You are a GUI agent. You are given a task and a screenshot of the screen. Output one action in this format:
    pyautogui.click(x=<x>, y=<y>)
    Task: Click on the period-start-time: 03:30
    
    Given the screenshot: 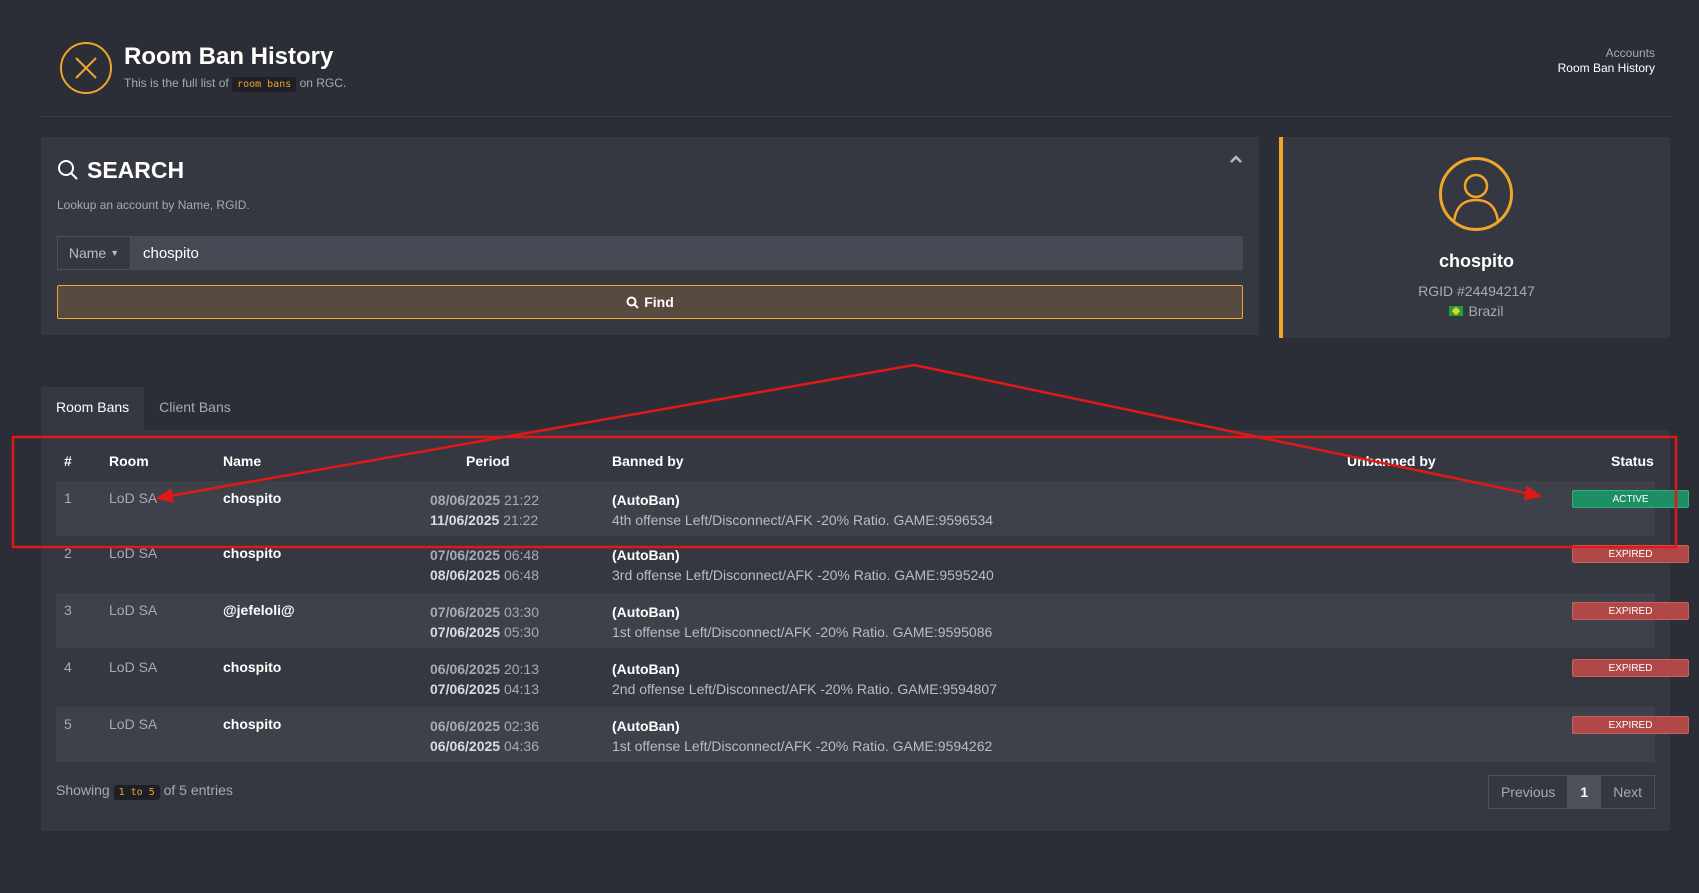 What is the action you would take?
    pyautogui.click(x=521, y=612)
    